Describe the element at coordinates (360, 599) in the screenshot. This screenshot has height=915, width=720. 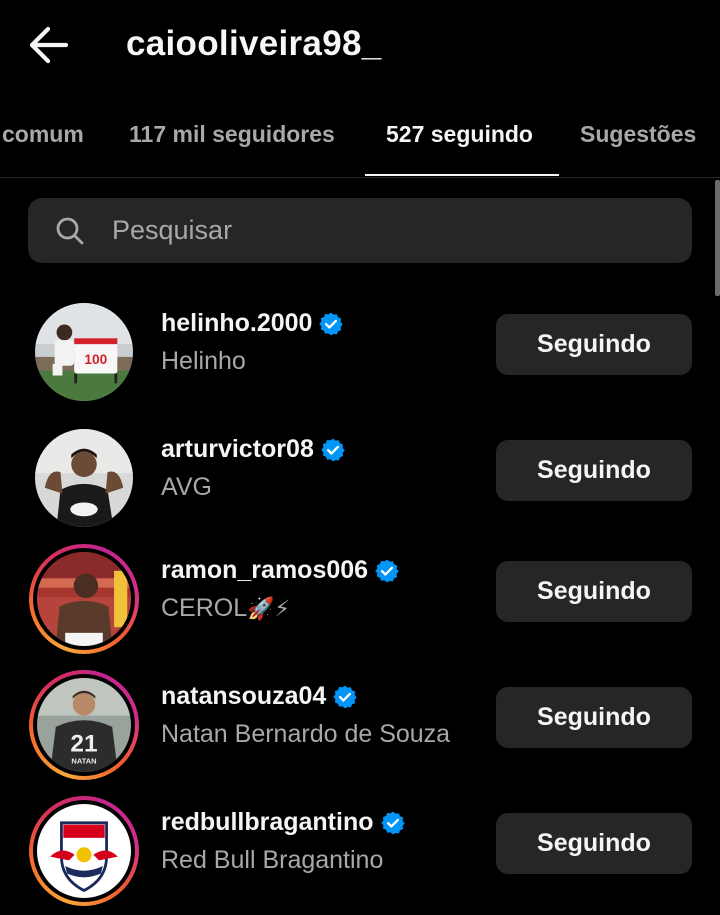
I see `account-row: ramon_ramos006 CEROL🚀⚡ Seguindo` at that location.